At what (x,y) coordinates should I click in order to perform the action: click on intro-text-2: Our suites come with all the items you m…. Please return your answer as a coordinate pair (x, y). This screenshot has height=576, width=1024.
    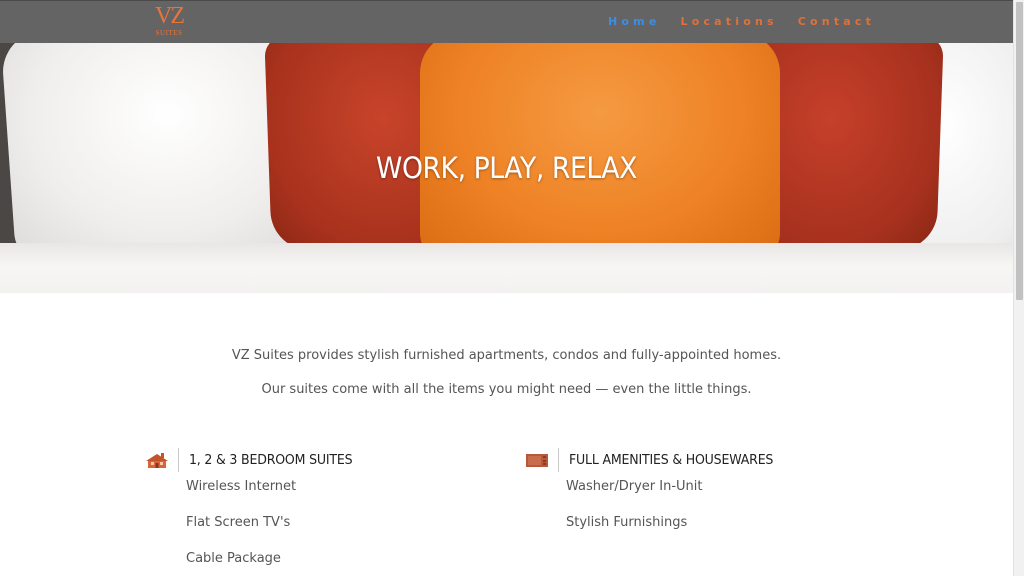
    Looking at the image, I should click on (506, 389).